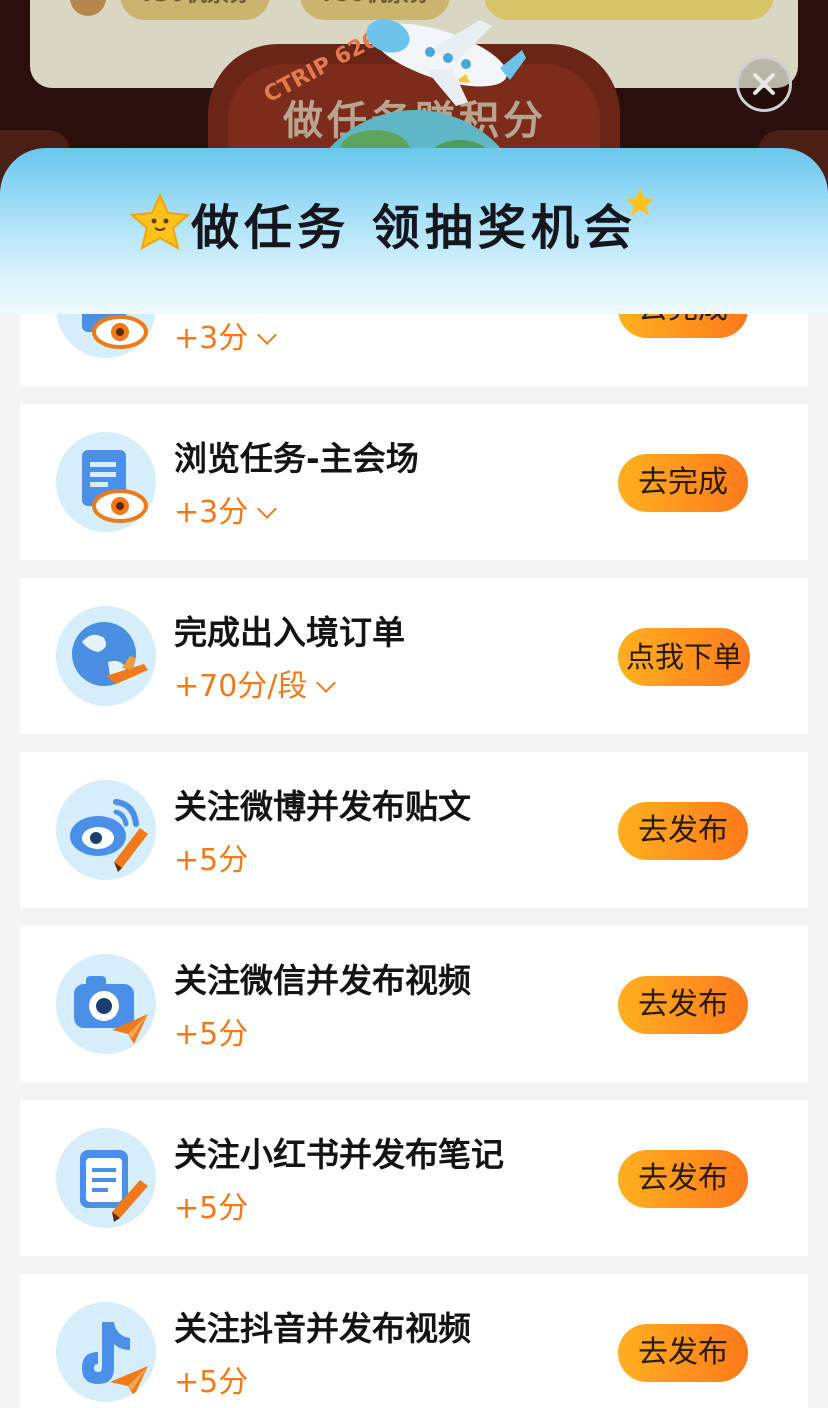 The image size is (828, 1408). I want to click on task-item-wechat: 关注微信并发布视频 +5分 去发布, so click(414, 1004).